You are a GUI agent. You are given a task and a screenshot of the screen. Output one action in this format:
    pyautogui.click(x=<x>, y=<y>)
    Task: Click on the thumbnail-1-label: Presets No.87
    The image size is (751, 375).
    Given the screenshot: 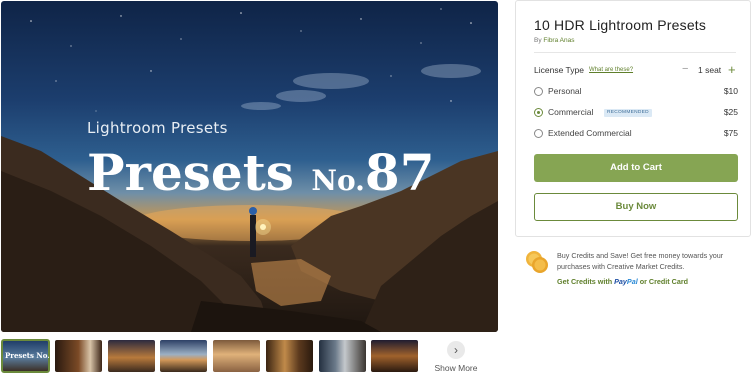 What is the action you would take?
    pyautogui.click(x=27, y=355)
    